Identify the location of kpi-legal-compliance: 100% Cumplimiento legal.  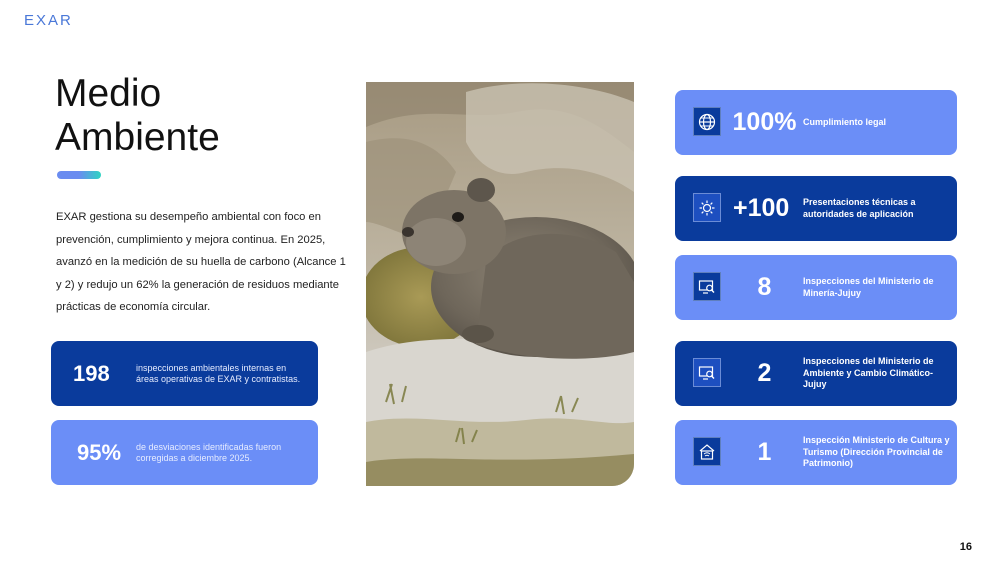
(816, 122).